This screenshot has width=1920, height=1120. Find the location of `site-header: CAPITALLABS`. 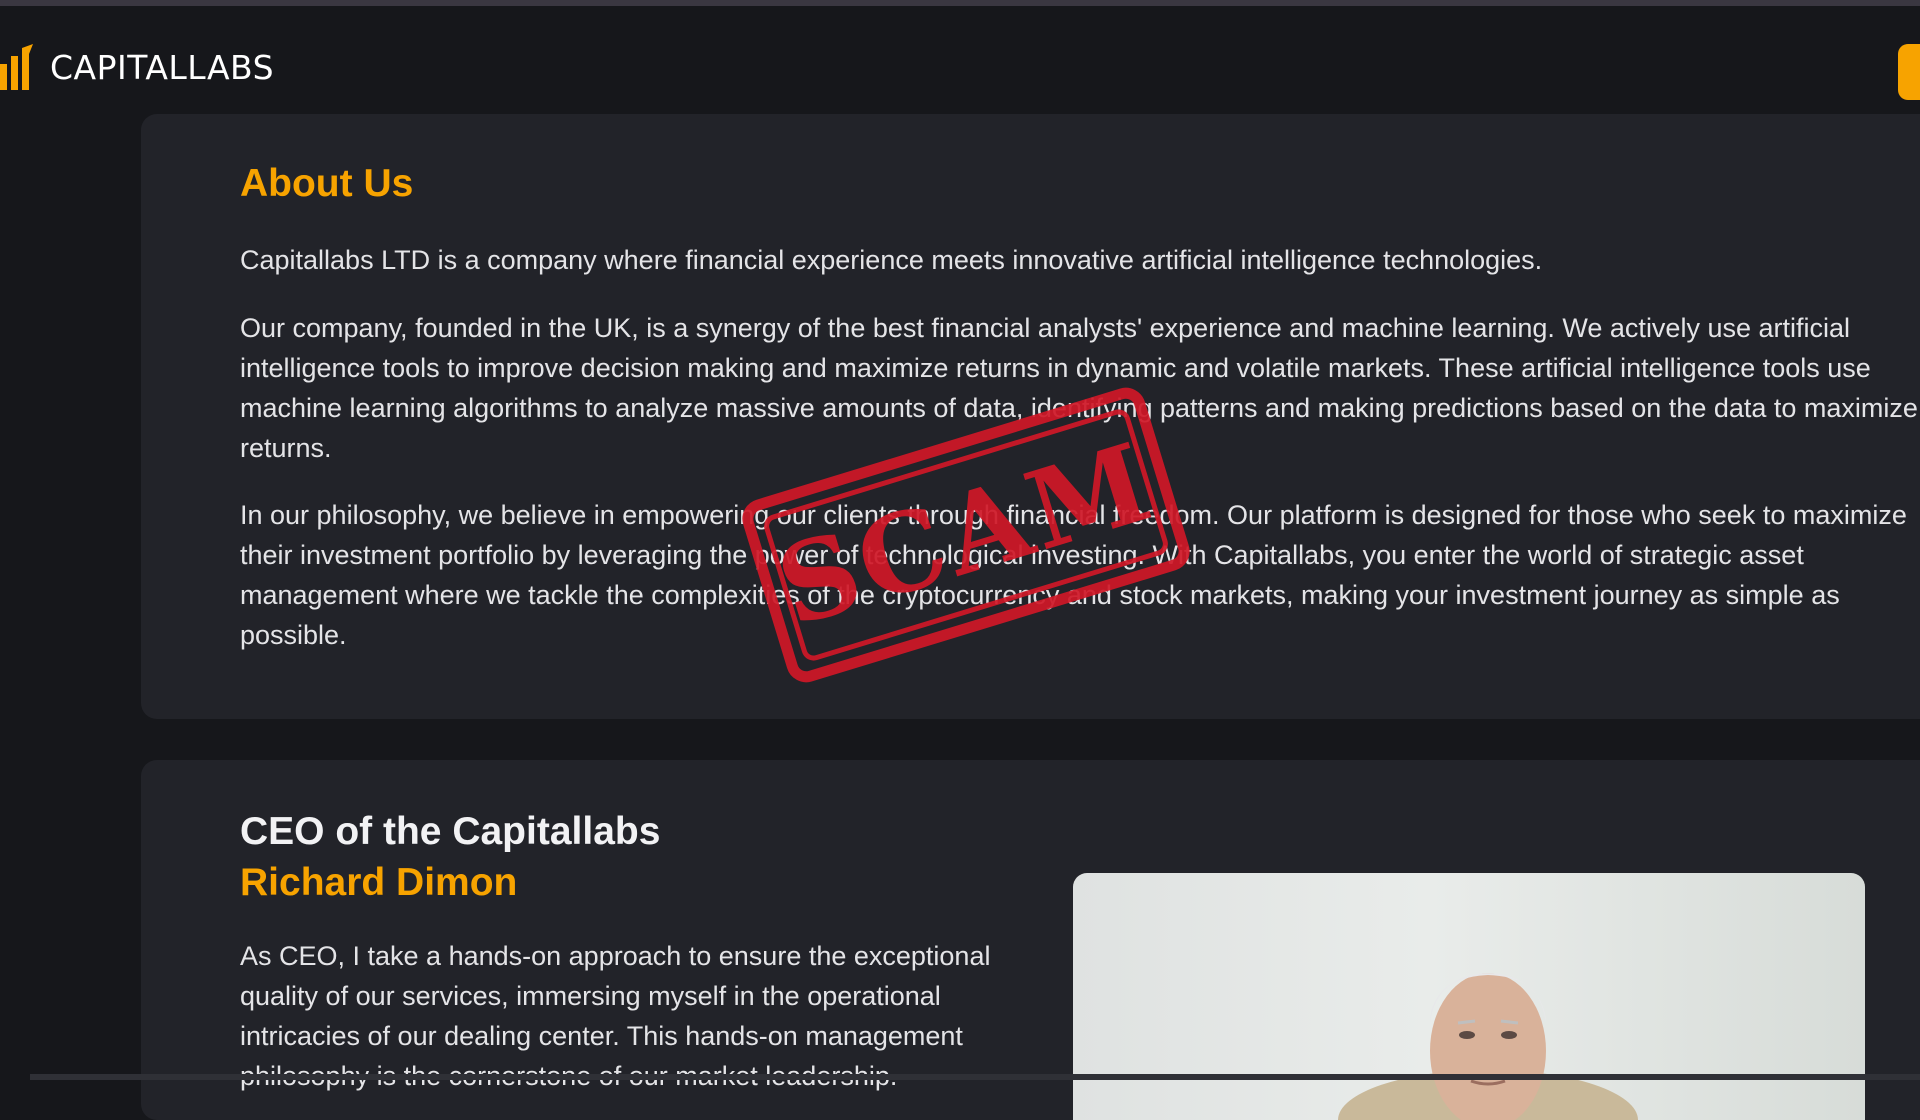

site-header: CAPITALLABS is located at coordinates (960, 57).